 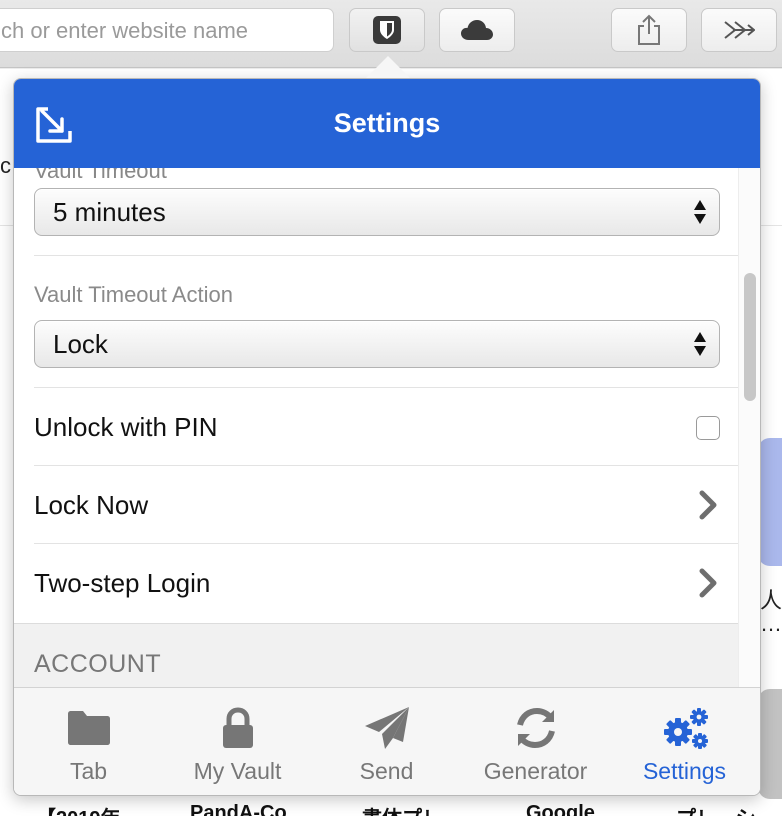 I want to click on lock-icon, so click(x=237, y=727).